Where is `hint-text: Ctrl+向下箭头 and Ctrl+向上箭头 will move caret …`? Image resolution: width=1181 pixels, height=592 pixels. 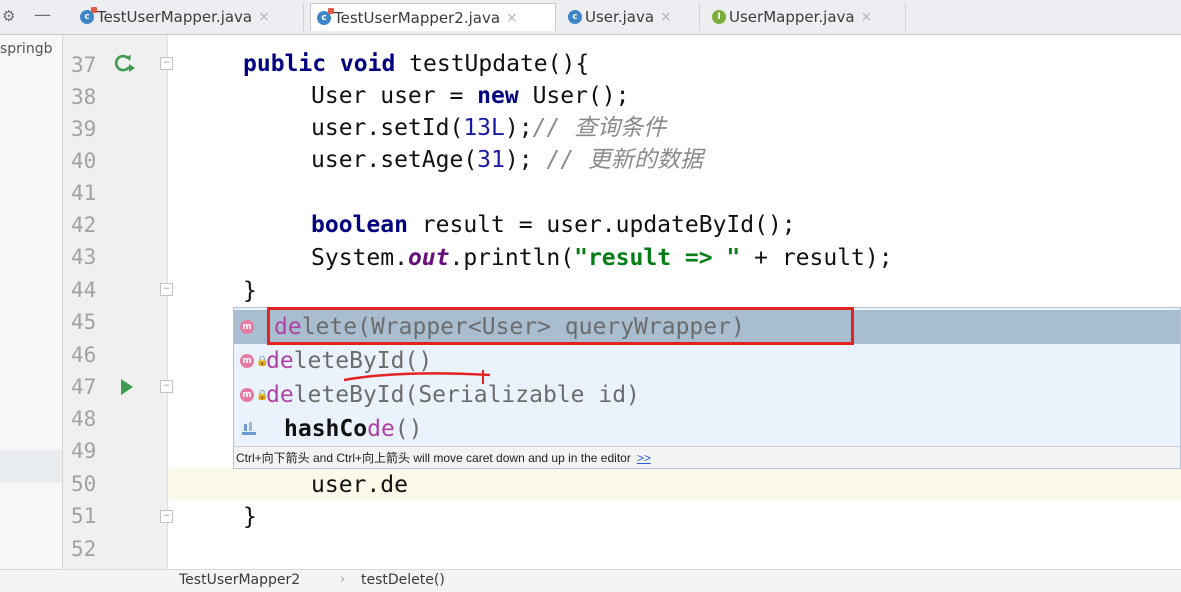 hint-text: Ctrl+向下箭头 and Ctrl+向上箭头 will move caret … is located at coordinates (433, 458).